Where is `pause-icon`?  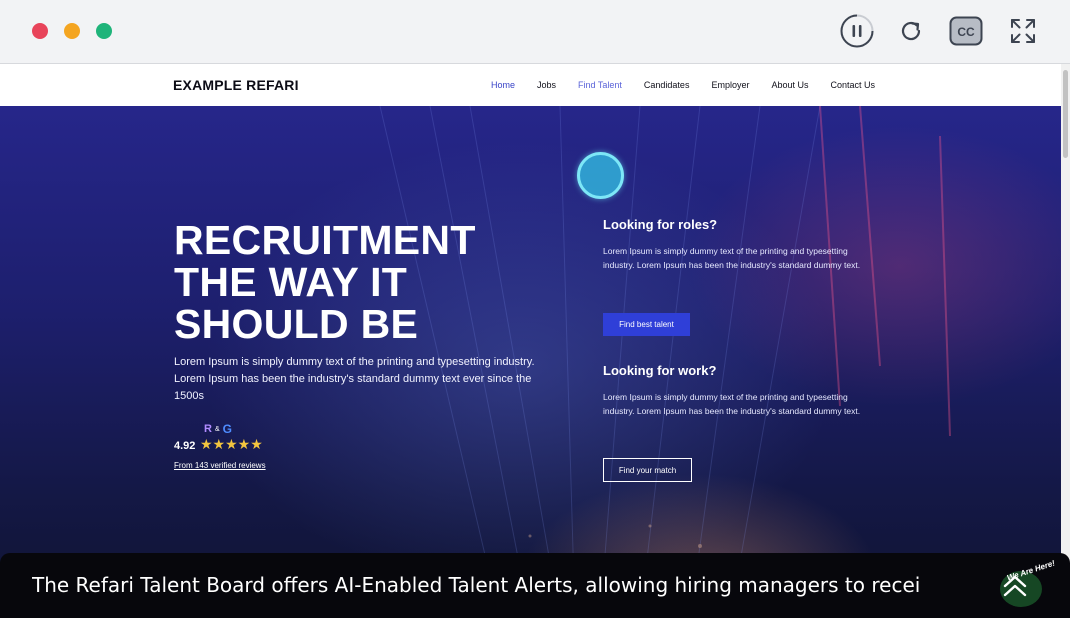
pause-icon is located at coordinates (857, 31).